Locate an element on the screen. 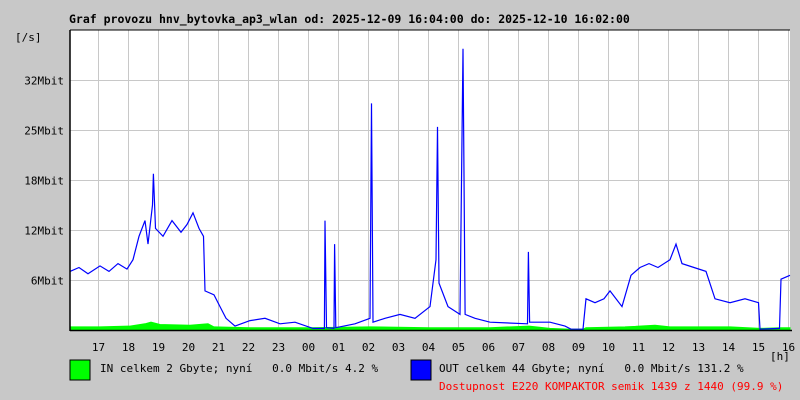  x-tick-label: 17 is located at coordinates (98, 347).